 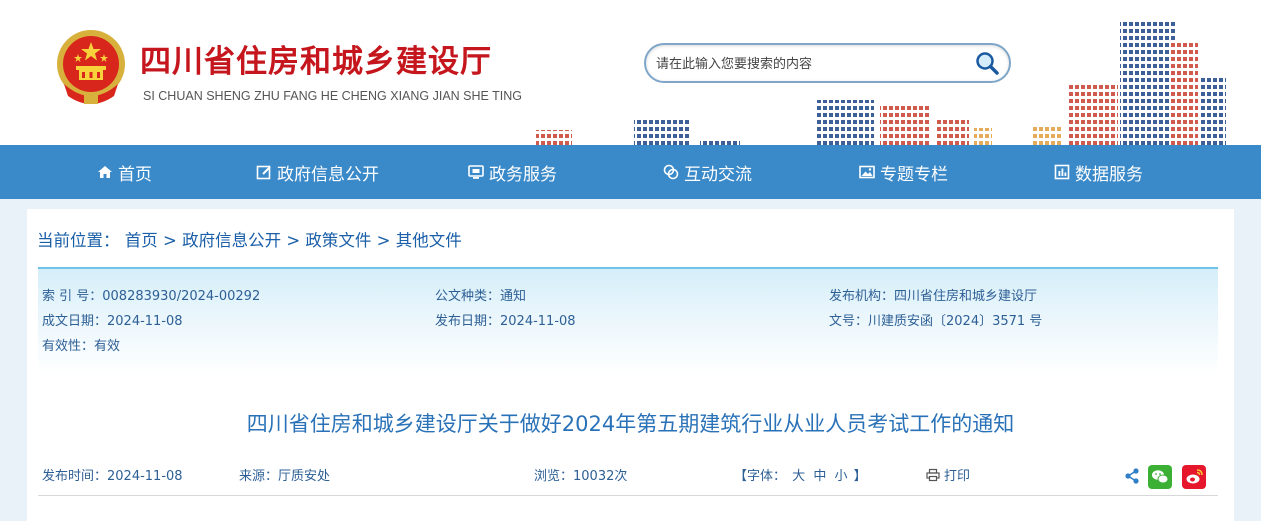 What do you see at coordinates (840, 476) in the screenshot?
I see `font-size-small-button: 小` at bounding box center [840, 476].